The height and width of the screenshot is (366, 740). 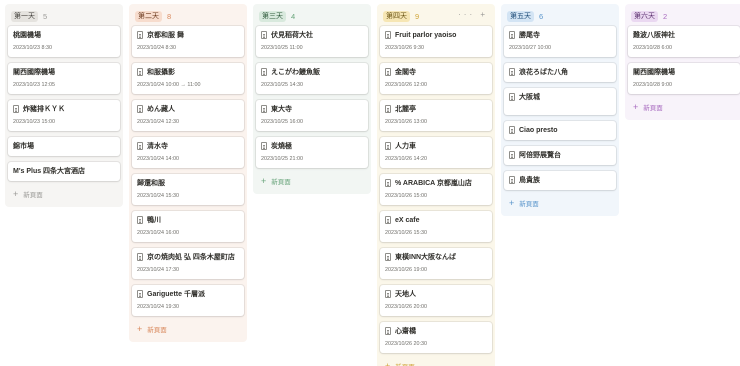 I want to click on board-card: eX cafe 2023/10/26 15:30, so click(x=436, y=226).